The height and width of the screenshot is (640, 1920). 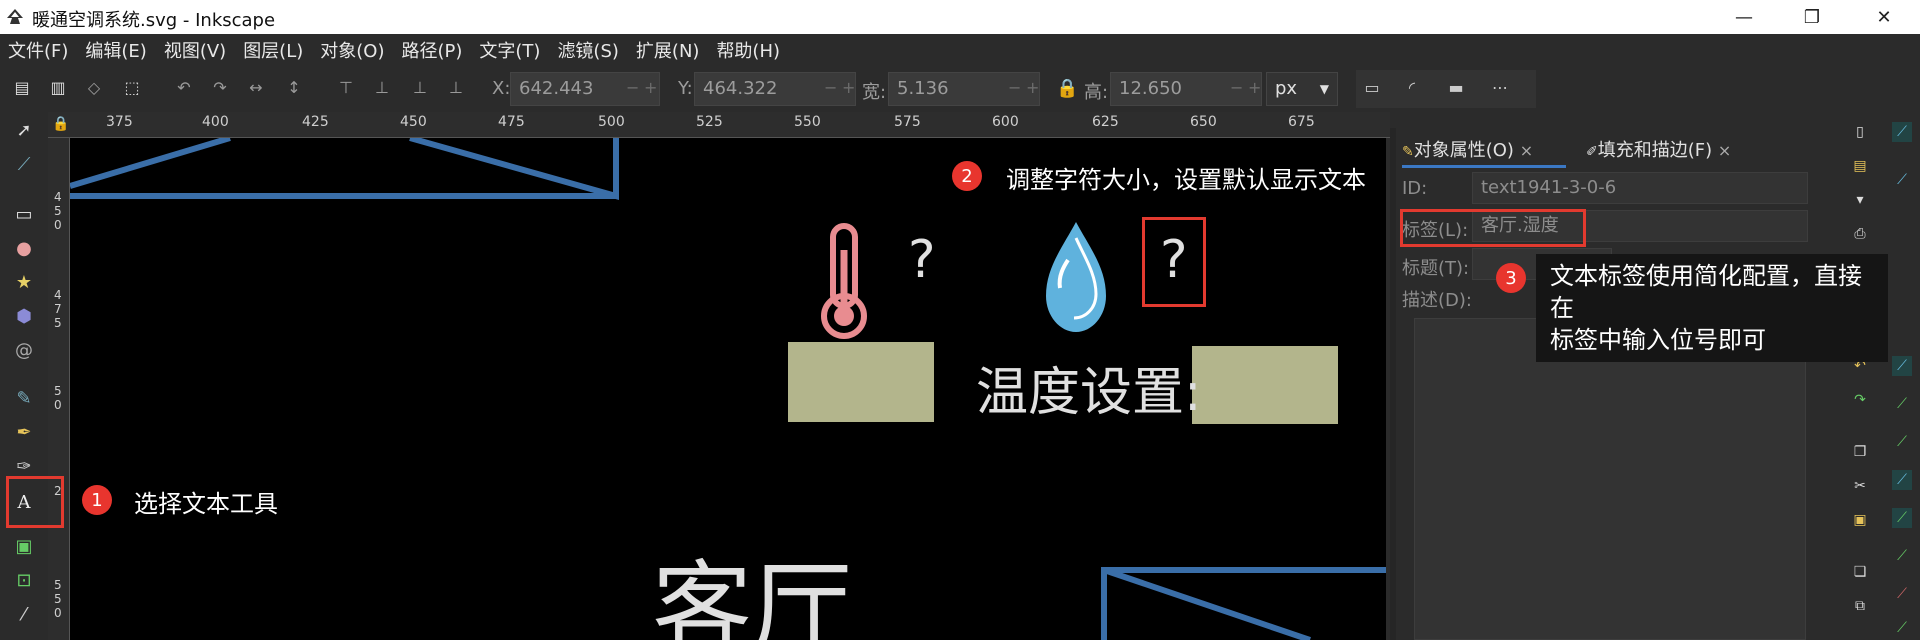 I want to click on menu-help: 帮助(H), so click(x=748, y=50).